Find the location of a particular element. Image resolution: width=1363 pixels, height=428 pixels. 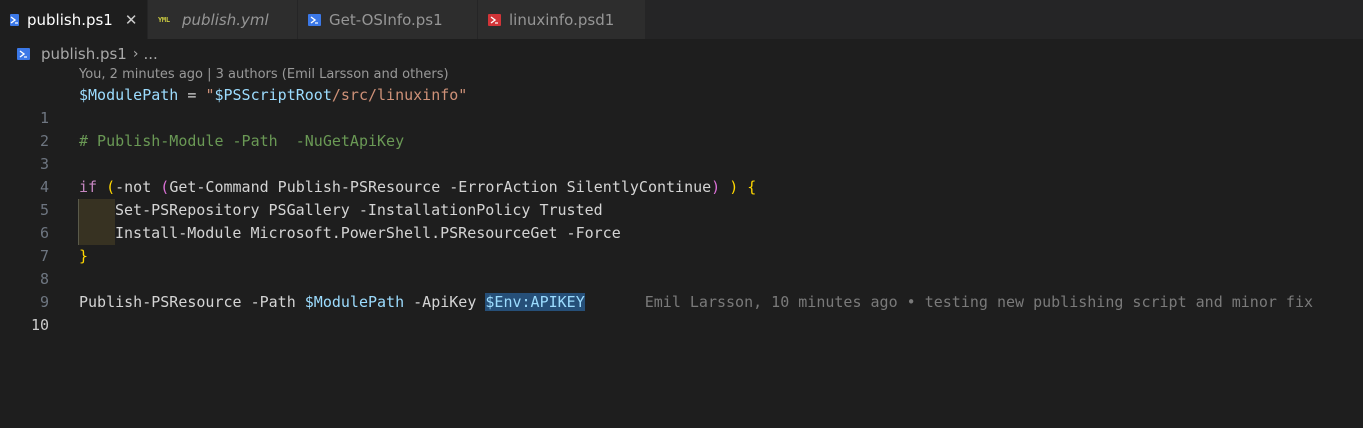

token-command: Publish-PSResource -Path is located at coordinates (192, 302).